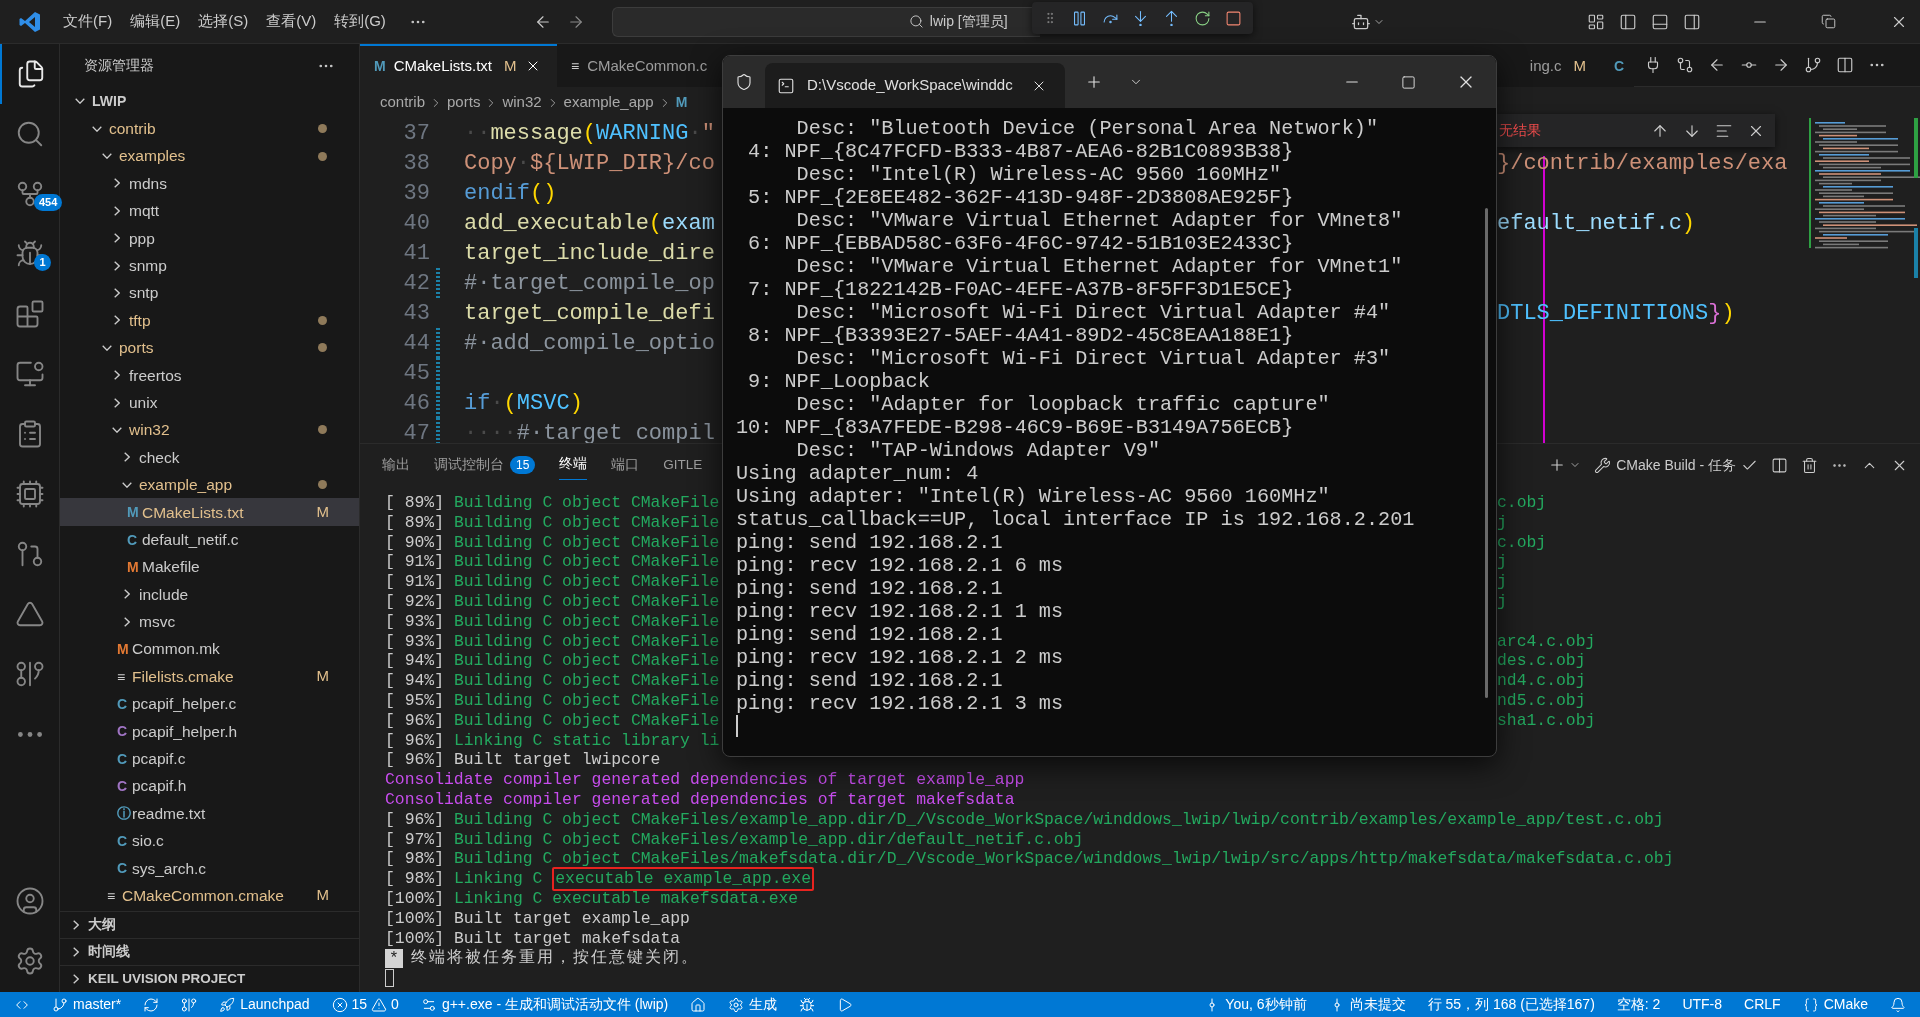  I want to click on tree-item: C pcapif.h, so click(209, 786).